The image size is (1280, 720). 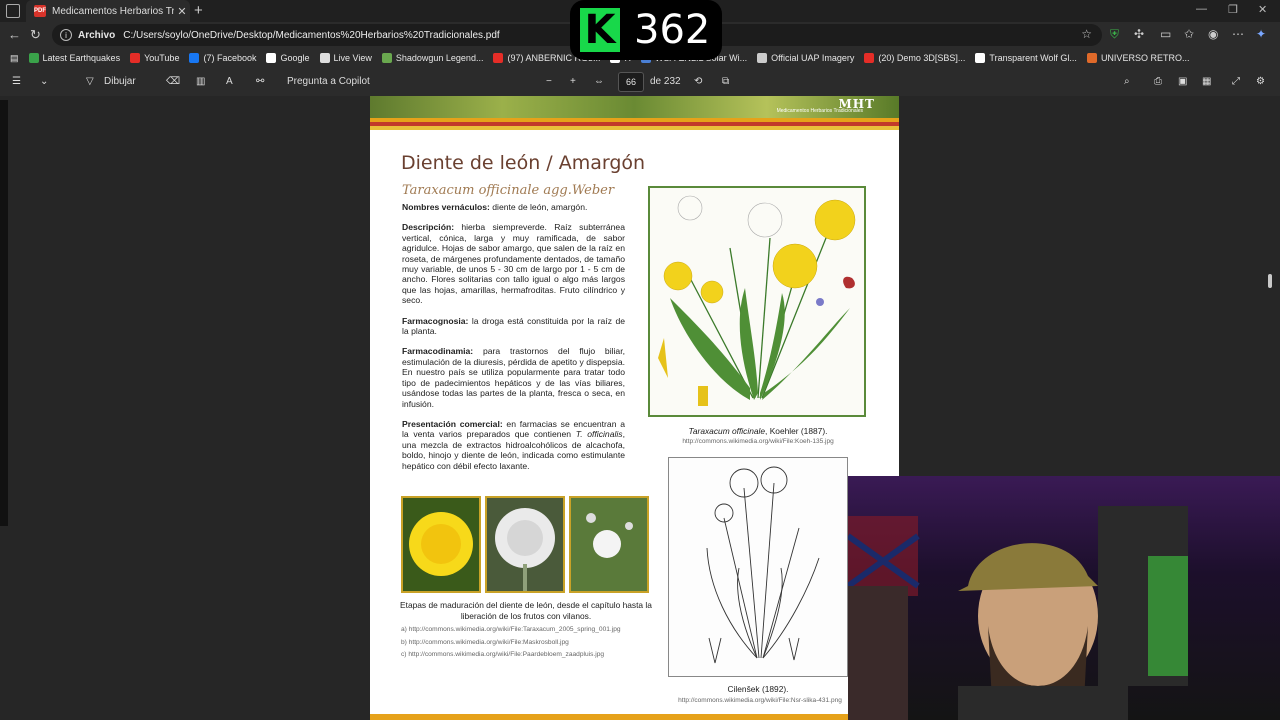 I want to click on bookmark-label: Live View, so click(x=352, y=58).